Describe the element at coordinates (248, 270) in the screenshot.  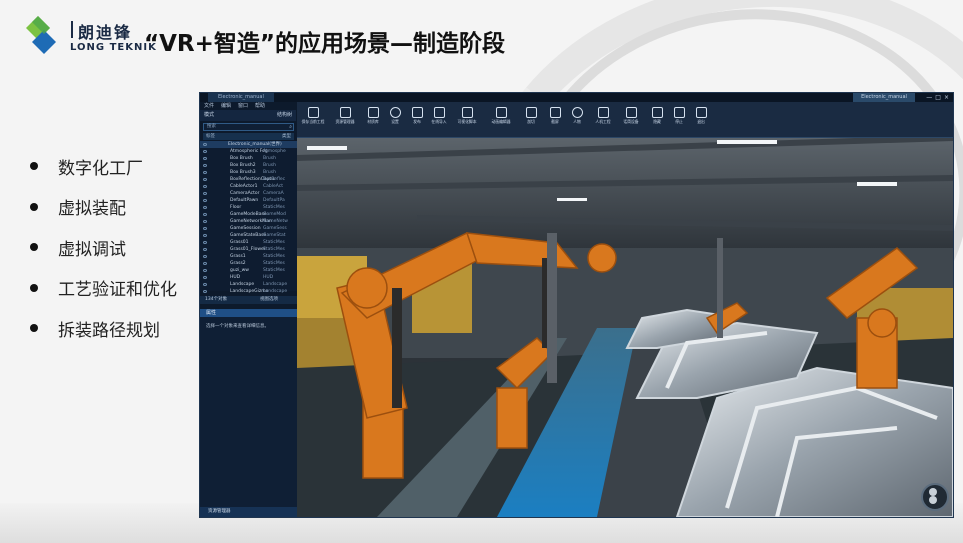
I see `outliner-row: guzi_ww StaticMes` at that location.